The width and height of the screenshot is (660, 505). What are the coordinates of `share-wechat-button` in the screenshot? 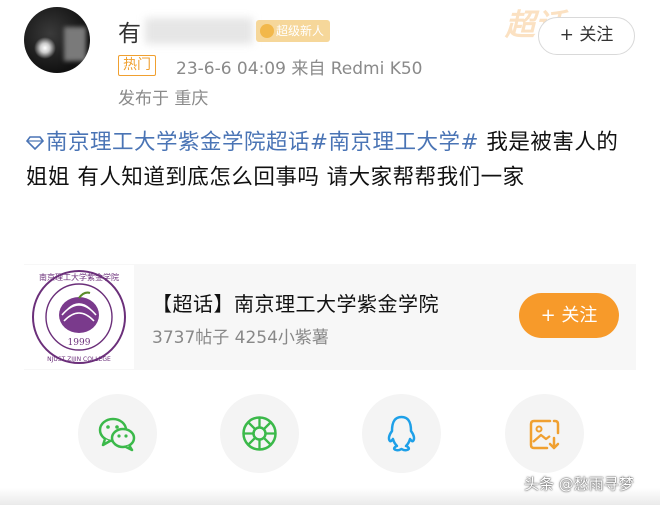 It's located at (117, 433).